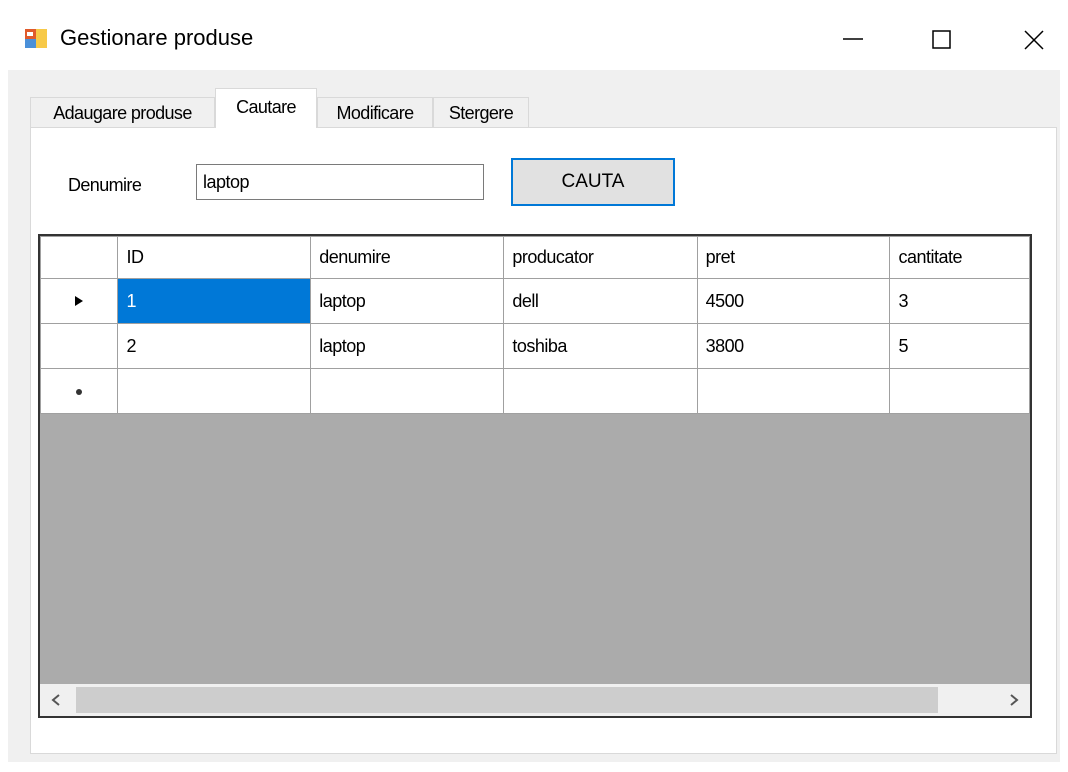 The width and height of the screenshot is (1068, 772). I want to click on column-header-cantitate: cantitate, so click(959, 257).